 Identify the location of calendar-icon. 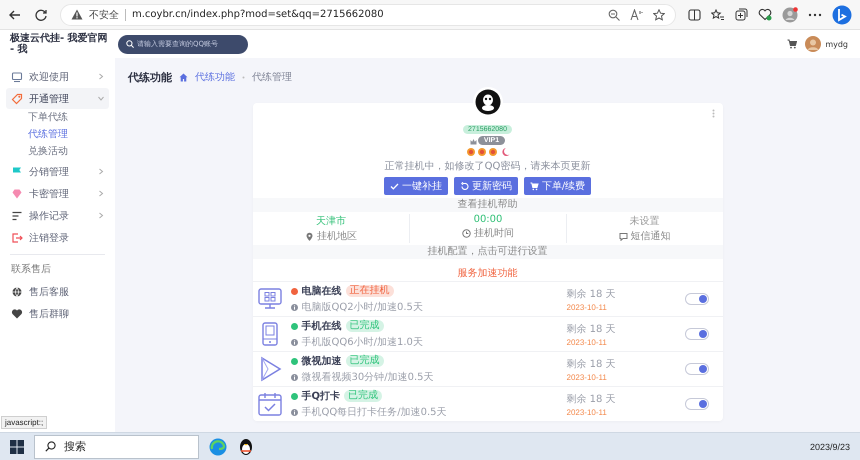
(269, 404).